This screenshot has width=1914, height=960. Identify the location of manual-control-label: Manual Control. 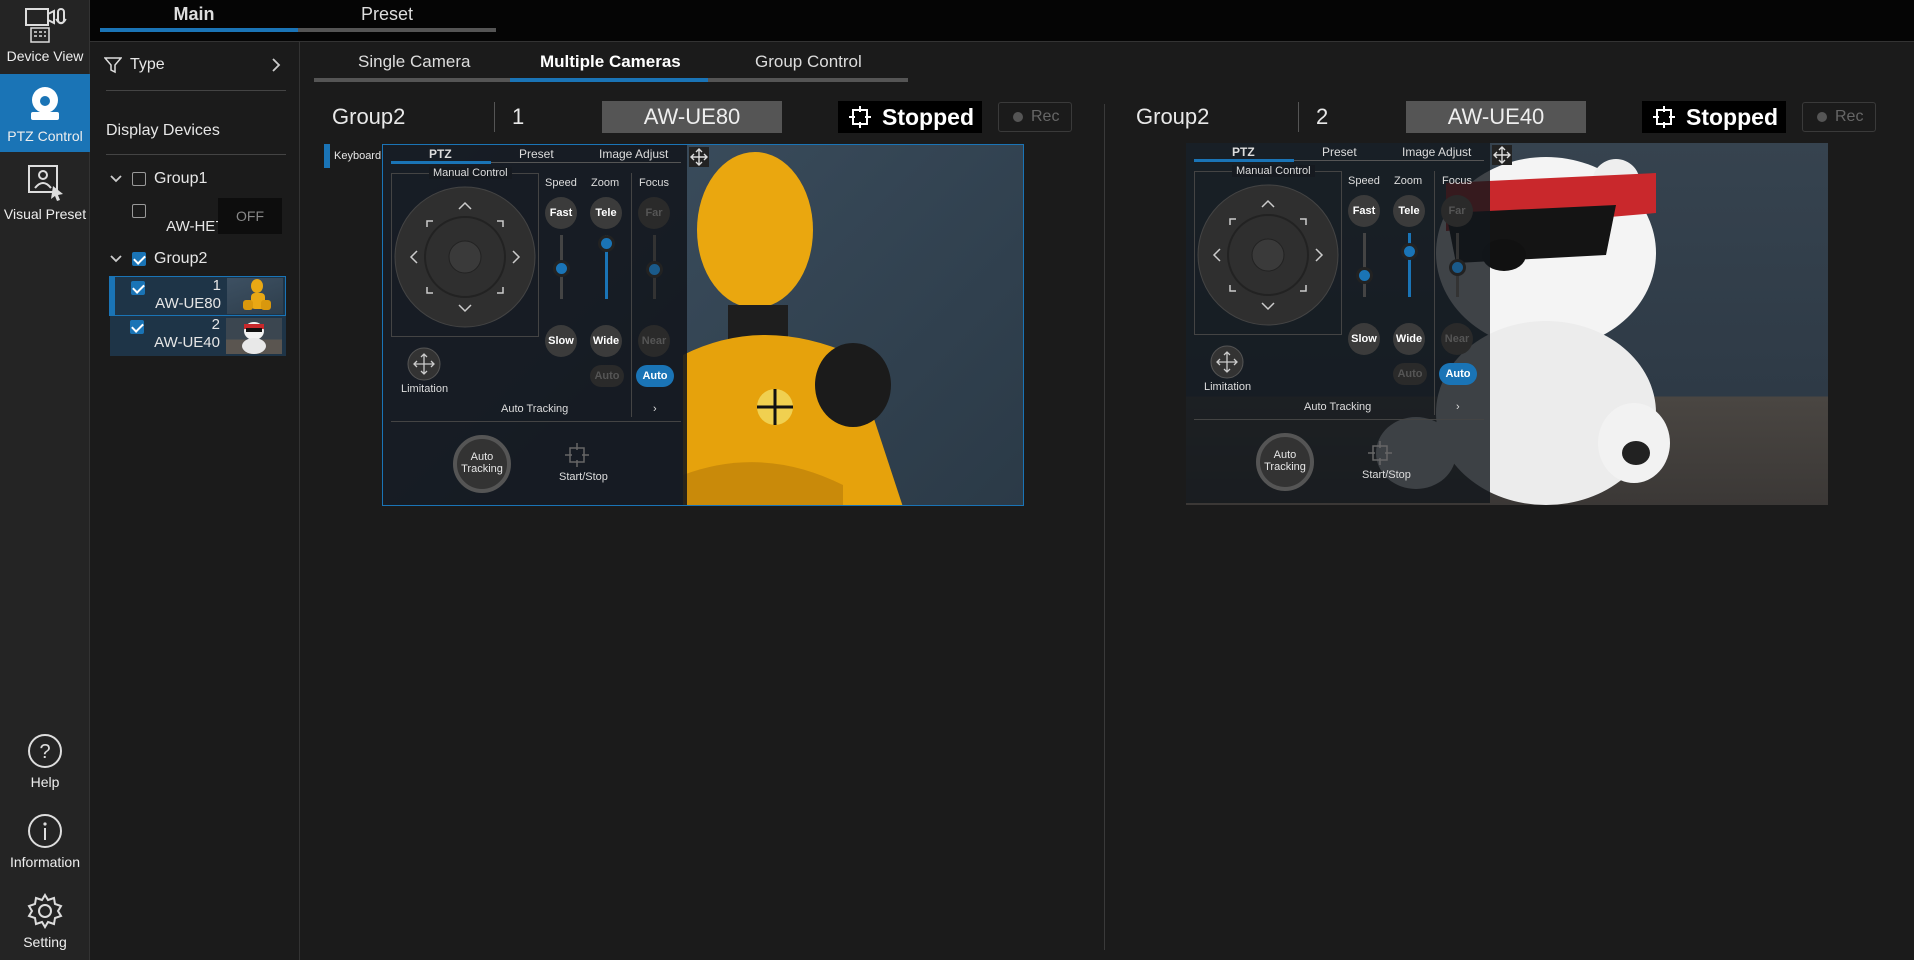
(470, 173).